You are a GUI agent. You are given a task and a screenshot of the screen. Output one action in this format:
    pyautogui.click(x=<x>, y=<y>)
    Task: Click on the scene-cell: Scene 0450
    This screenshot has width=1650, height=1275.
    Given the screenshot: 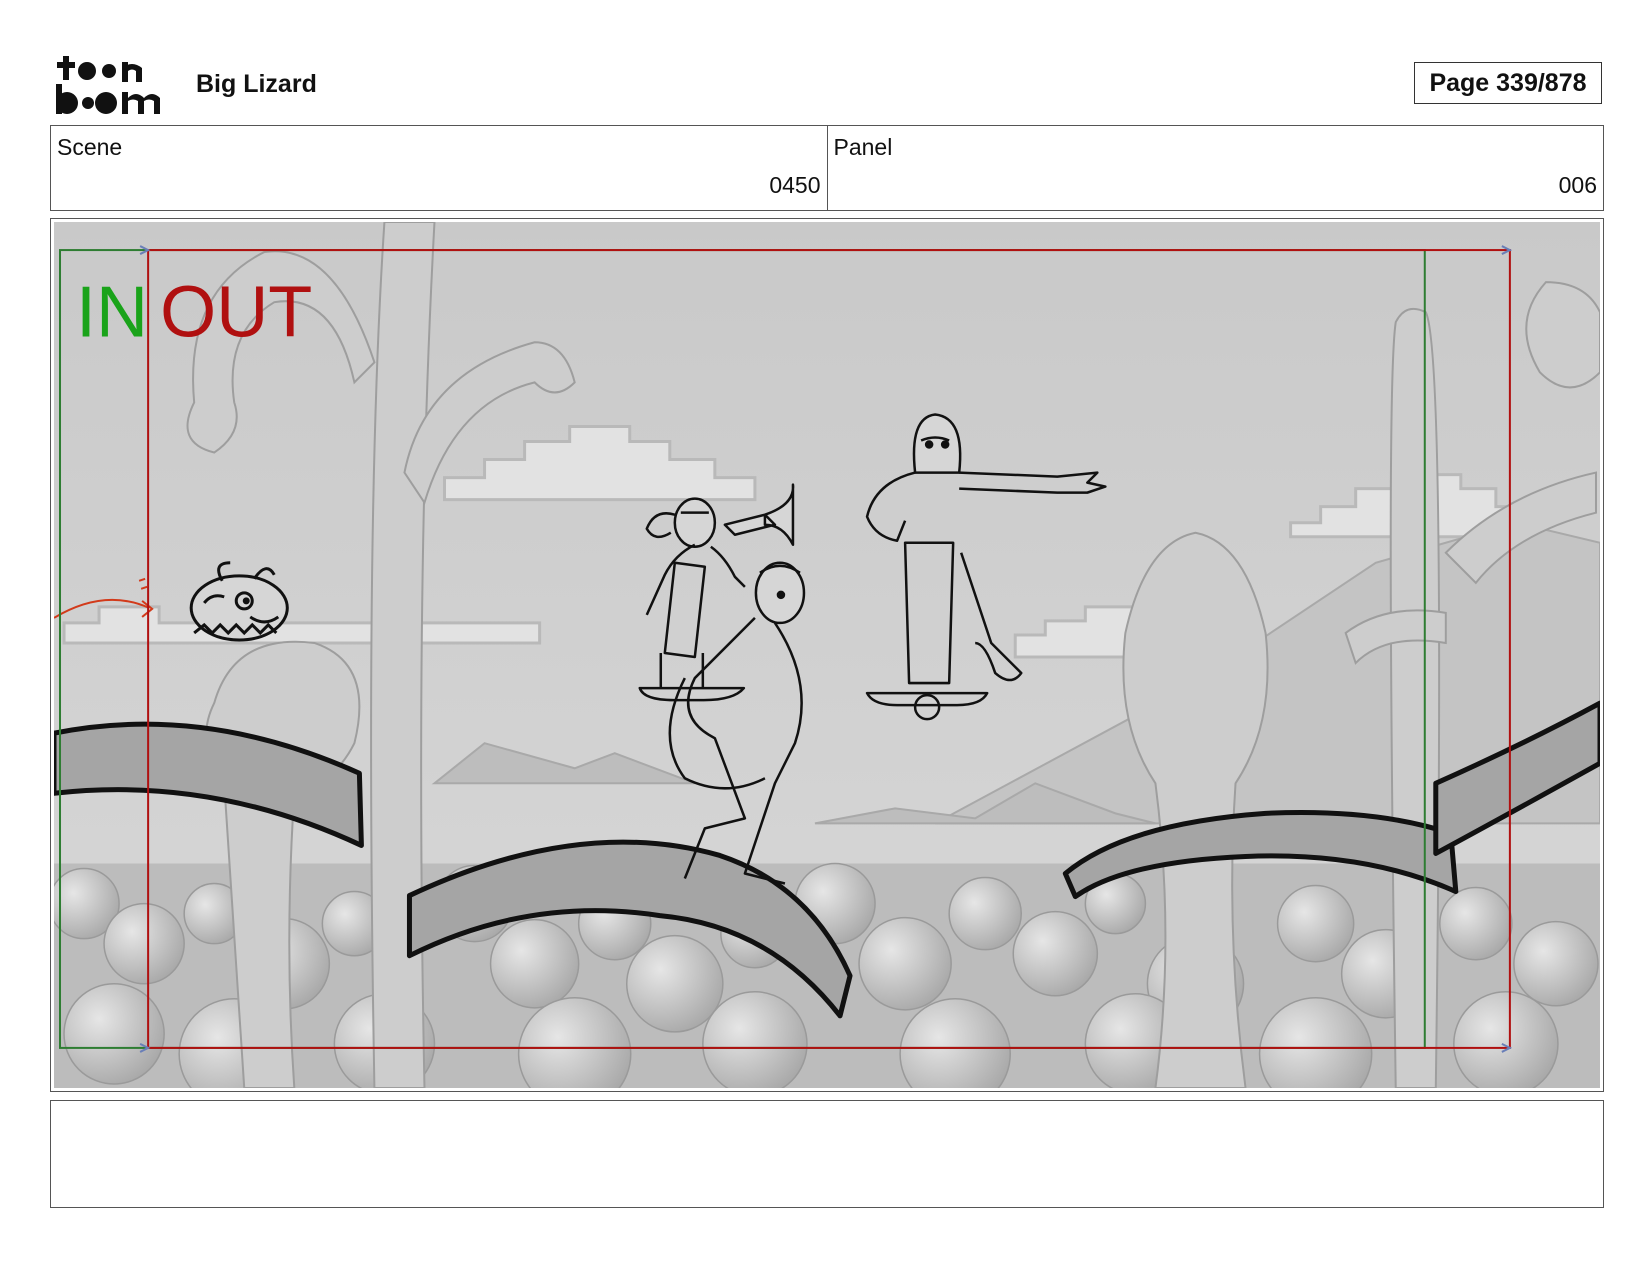 What is the action you would take?
    pyautogui.click(x=439, y=168)
    